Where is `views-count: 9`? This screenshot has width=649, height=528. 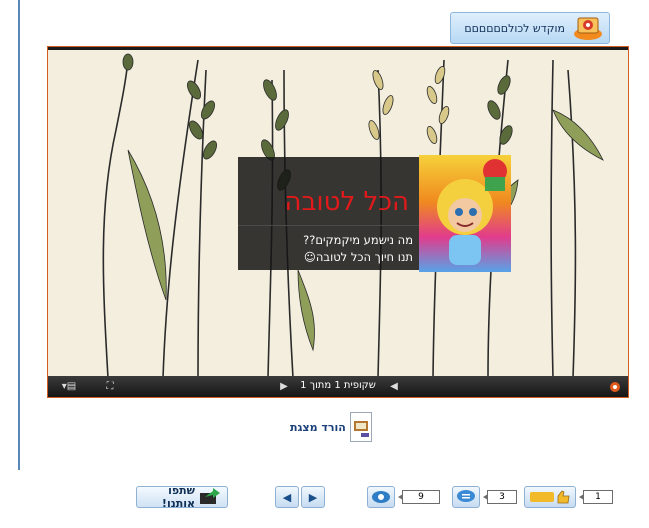
views-count: 9 is located at coordinates (419, 497).